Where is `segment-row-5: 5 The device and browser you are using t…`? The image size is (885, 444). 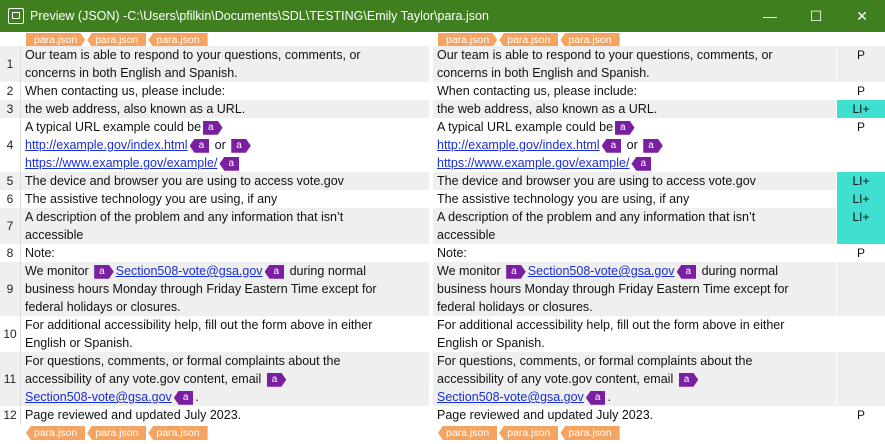 segment-row-5: 5 The device and browser you are using t… is located at coordinates (442, 181).